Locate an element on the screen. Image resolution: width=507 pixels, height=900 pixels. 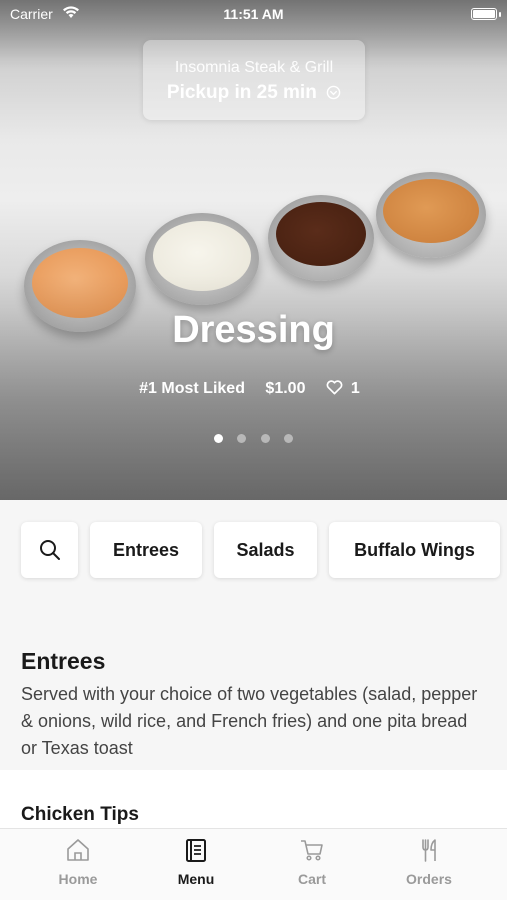
restaurant-name: Insomnia Steak & Grill is located at coordinates (254, 67).